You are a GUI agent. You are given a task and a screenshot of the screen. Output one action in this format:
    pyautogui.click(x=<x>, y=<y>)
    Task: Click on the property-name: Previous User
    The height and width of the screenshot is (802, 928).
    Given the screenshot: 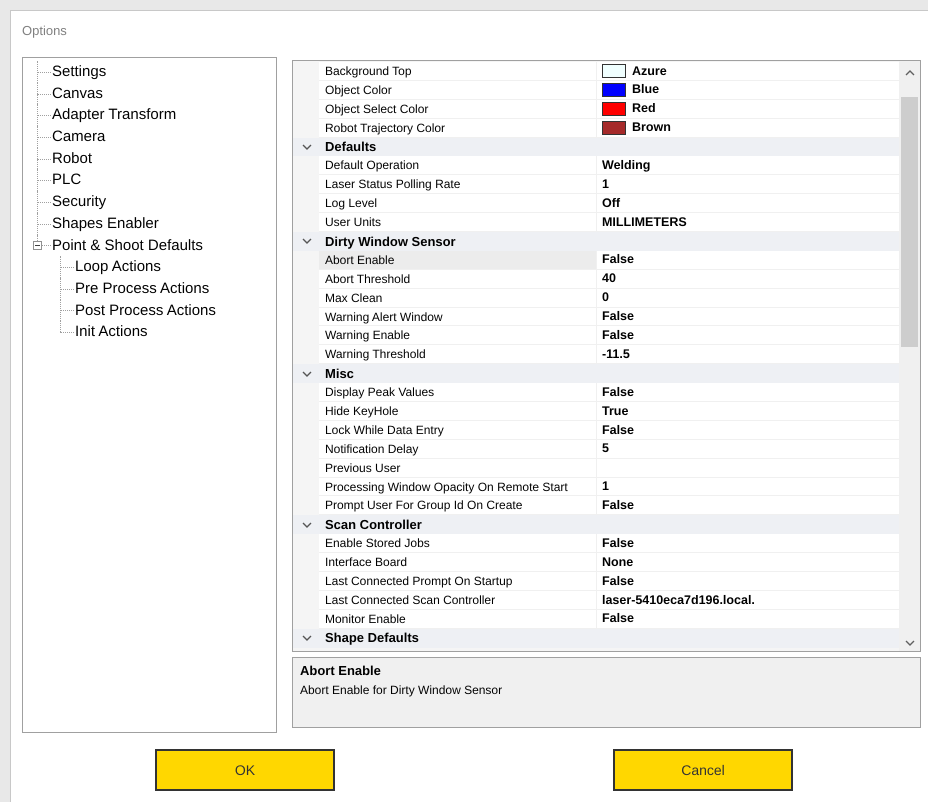 What is the action you would take?
    pyautogui.click(x=458, y=468)
    